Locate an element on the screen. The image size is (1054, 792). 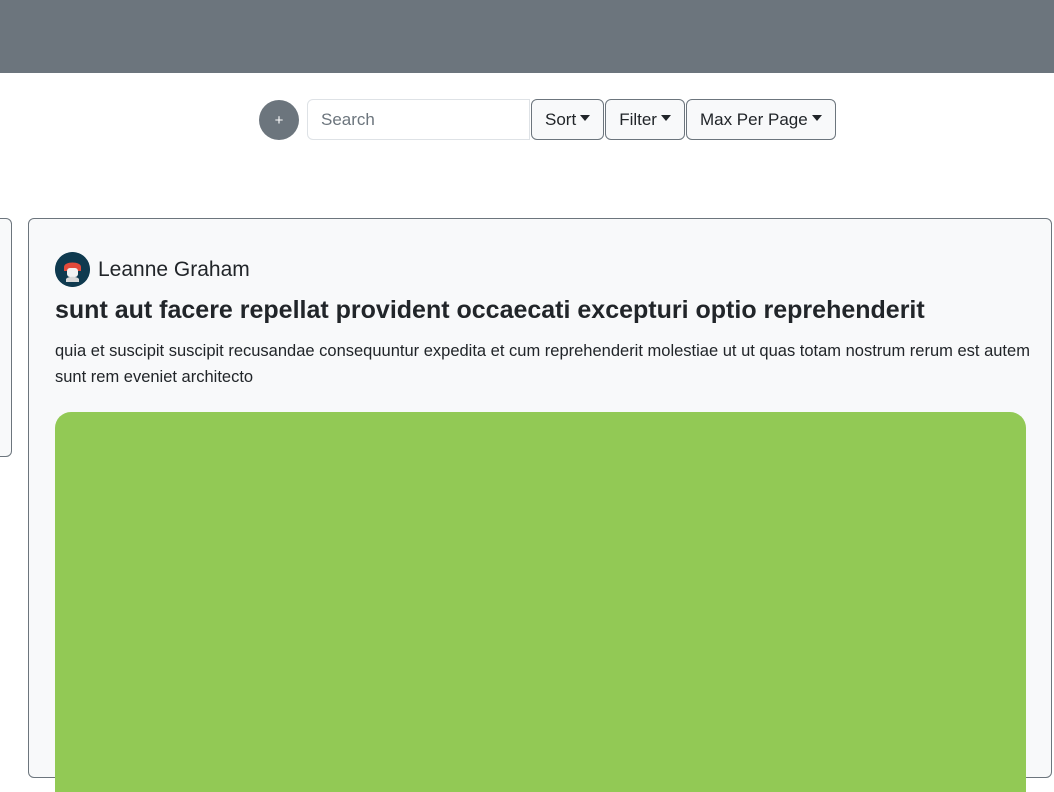
filter-dropdown: Filter is located at coordinates (645, 119).